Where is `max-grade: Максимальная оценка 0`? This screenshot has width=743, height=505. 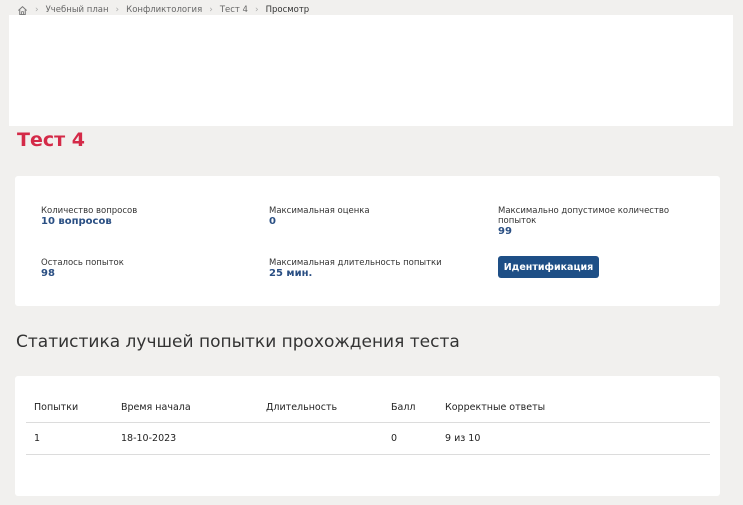
max-grade: Максимальная оценка 0 is located at coordinates (364, 217).